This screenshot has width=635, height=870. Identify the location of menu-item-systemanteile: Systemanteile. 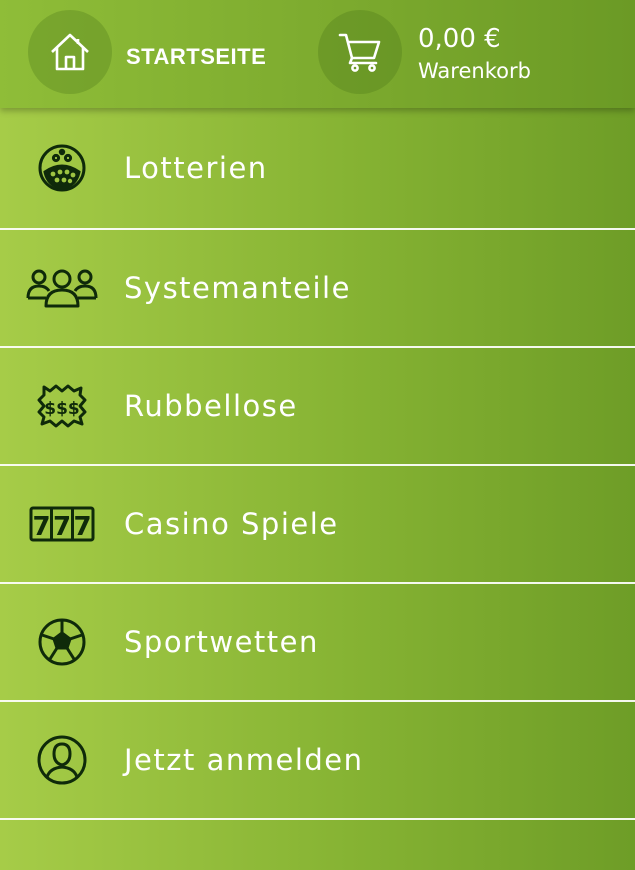
(317, 289).